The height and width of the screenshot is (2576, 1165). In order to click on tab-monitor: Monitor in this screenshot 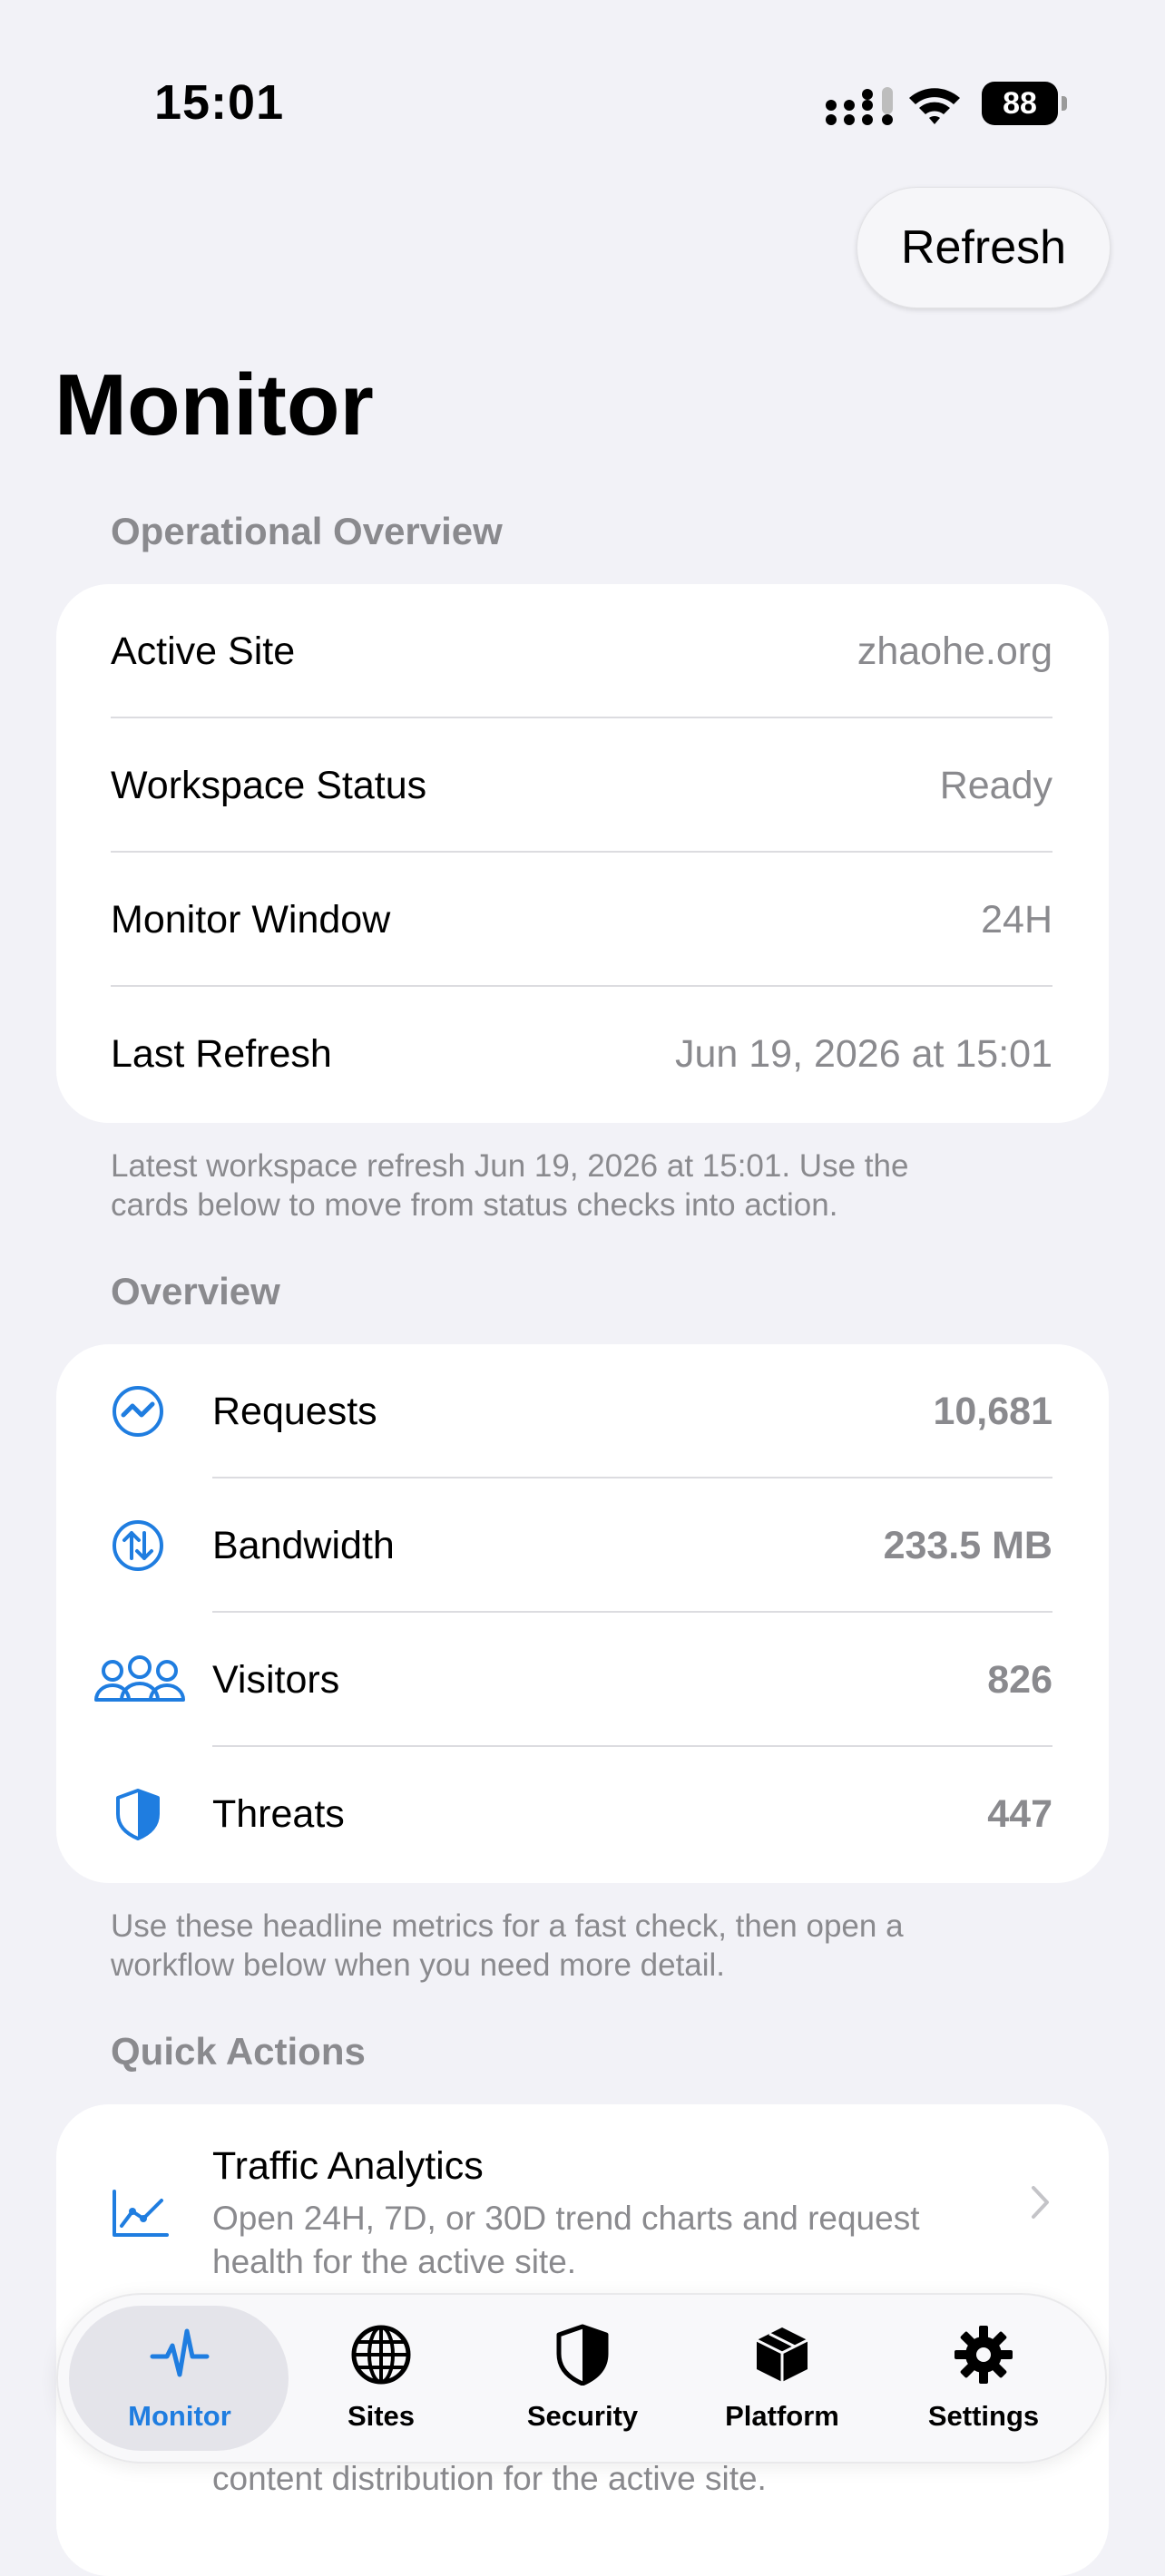, I will do `click(179, 2378)`.